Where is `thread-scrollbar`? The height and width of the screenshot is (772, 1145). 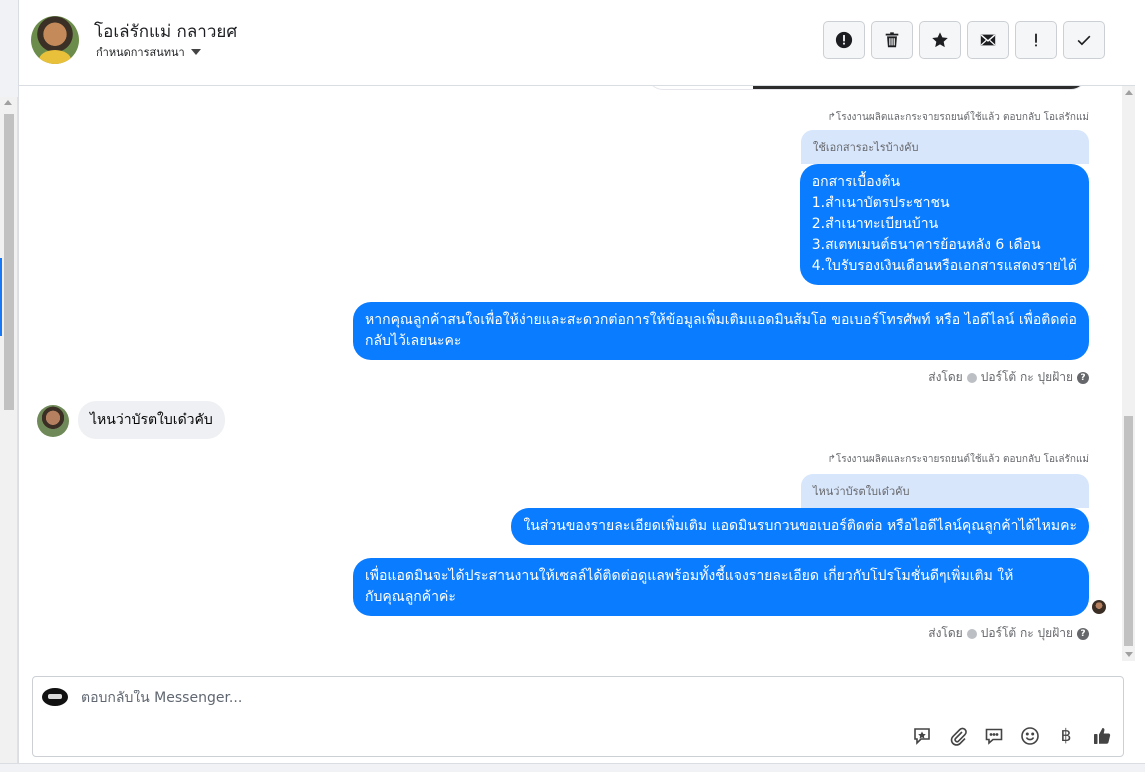
thread-scrollbar is located at coordinates (1128, 373).